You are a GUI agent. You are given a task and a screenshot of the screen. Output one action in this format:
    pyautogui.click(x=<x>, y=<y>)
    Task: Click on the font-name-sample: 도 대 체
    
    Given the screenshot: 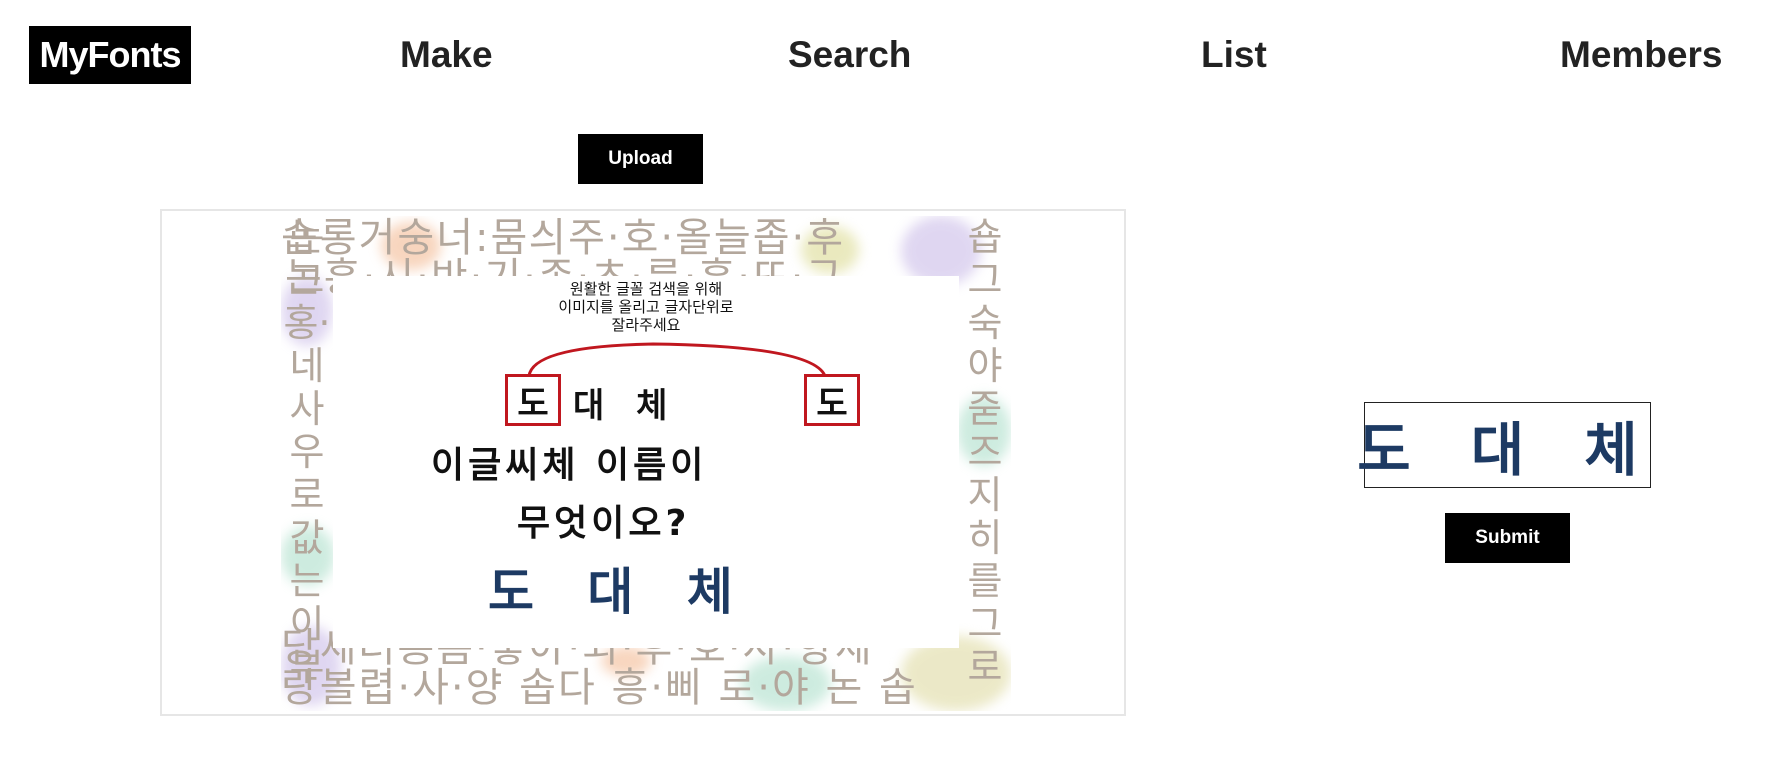 What is the action you would take?
    pyautogui.click(x=619, y=592)
    